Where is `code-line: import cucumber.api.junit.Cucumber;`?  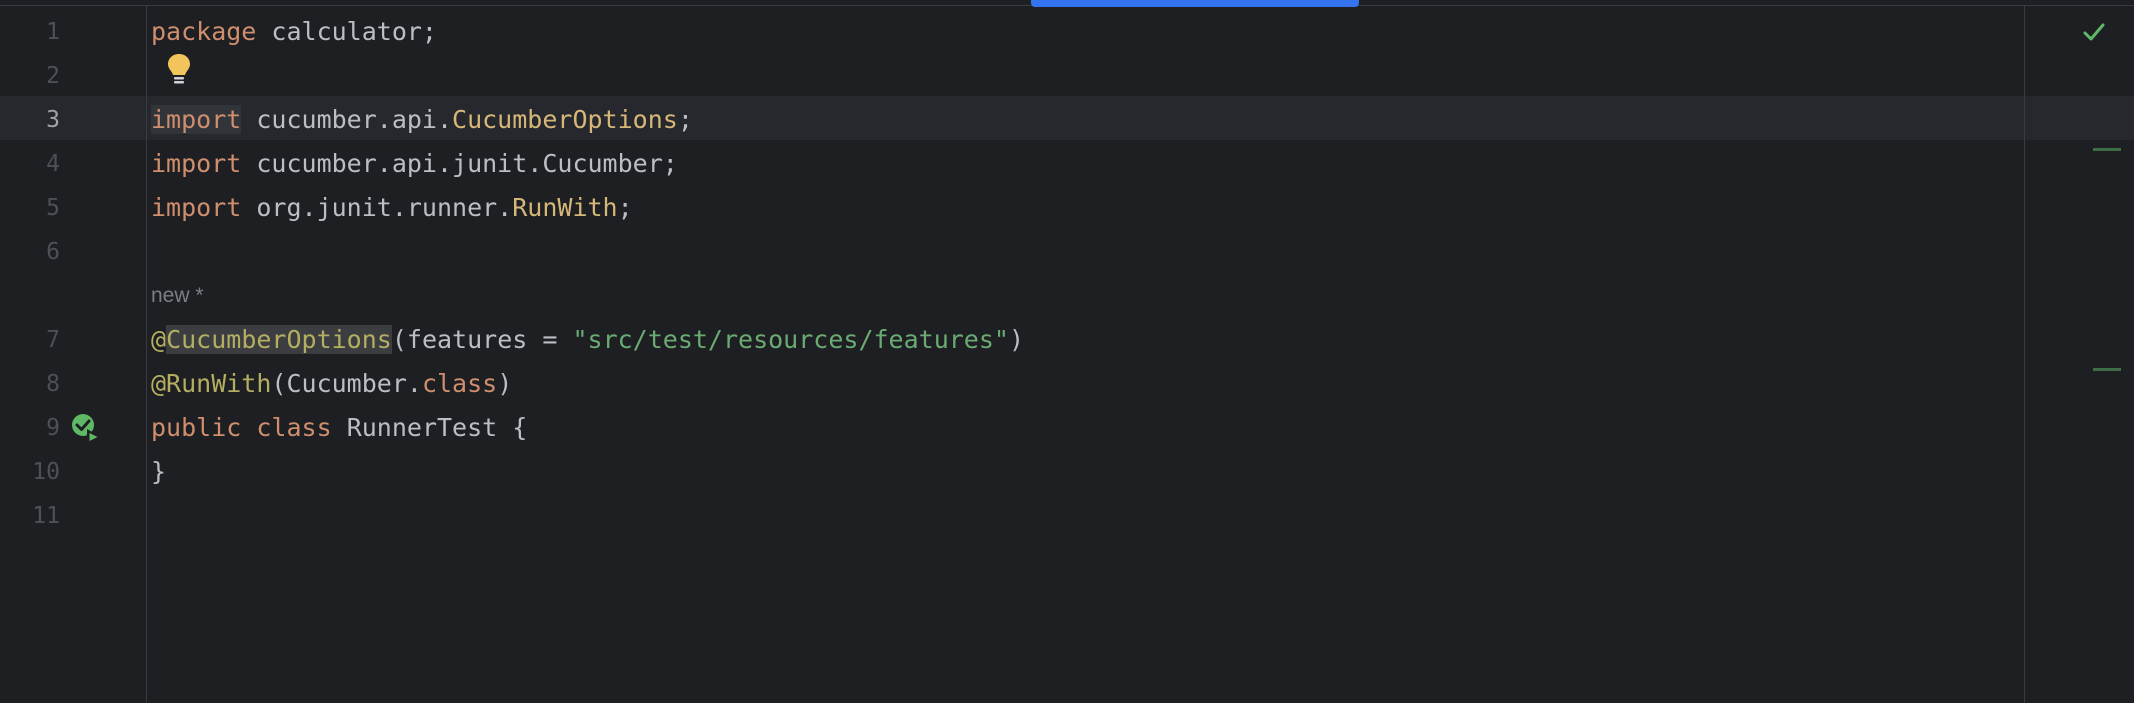 code-line: import cucumber.api.junit.Cucumber; is located at coordinates (414, 164).